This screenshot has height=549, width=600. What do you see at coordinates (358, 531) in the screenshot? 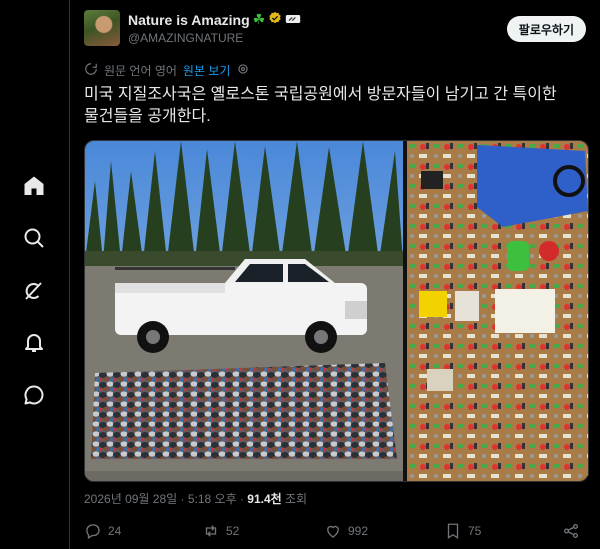
I see `like-count: 992` at bounding box center [358, 531].